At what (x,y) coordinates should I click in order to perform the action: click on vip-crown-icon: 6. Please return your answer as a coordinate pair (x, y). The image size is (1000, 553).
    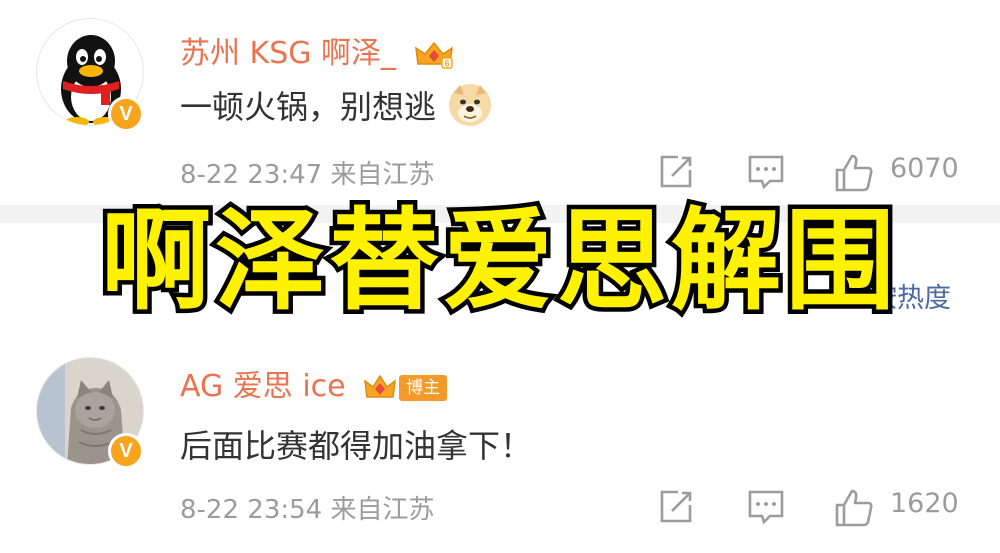
    Looking at the image, I should click on (433, 55).